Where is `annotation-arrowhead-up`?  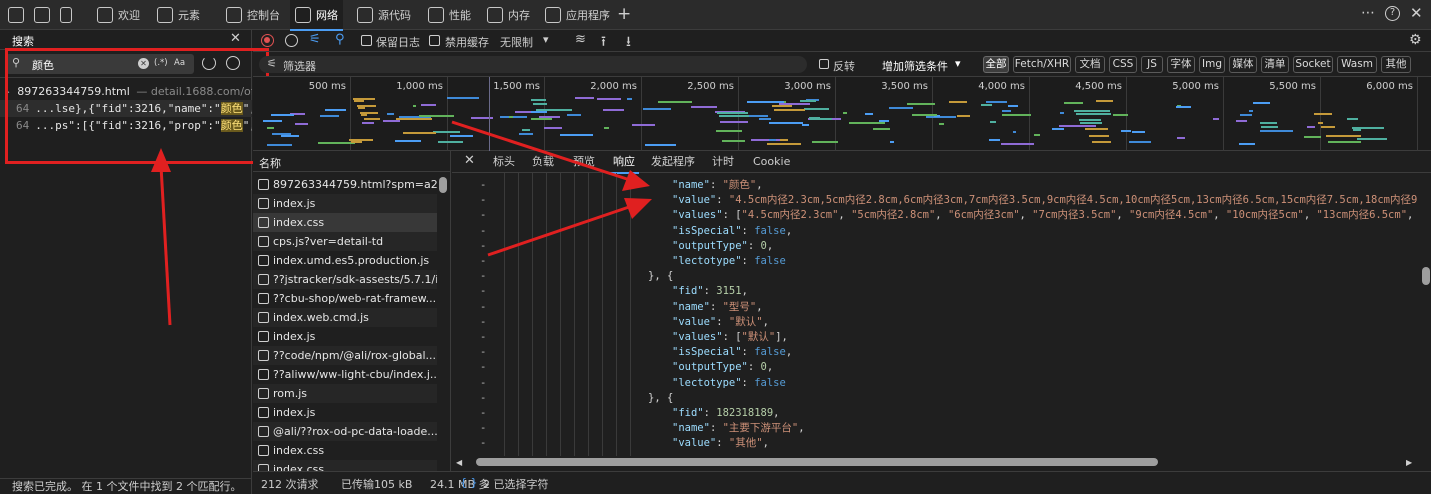
annotation-arrowhead-up is located at coordinates (161, 160).